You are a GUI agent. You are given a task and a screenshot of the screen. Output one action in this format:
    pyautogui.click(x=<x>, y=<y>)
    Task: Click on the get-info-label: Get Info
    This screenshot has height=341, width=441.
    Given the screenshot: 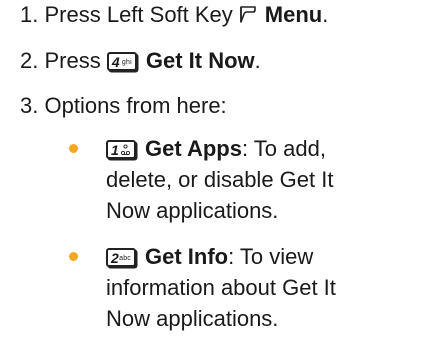 What is the action you would take?
    pyautogui.click(x=187, y=256)
    